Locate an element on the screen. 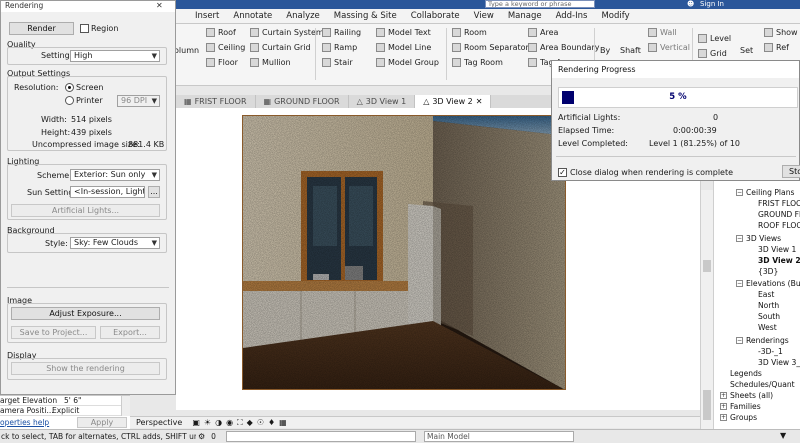 The image size is (800, 443). browser-schedules: Schedules/Quant is located at coordinates (762, 384).